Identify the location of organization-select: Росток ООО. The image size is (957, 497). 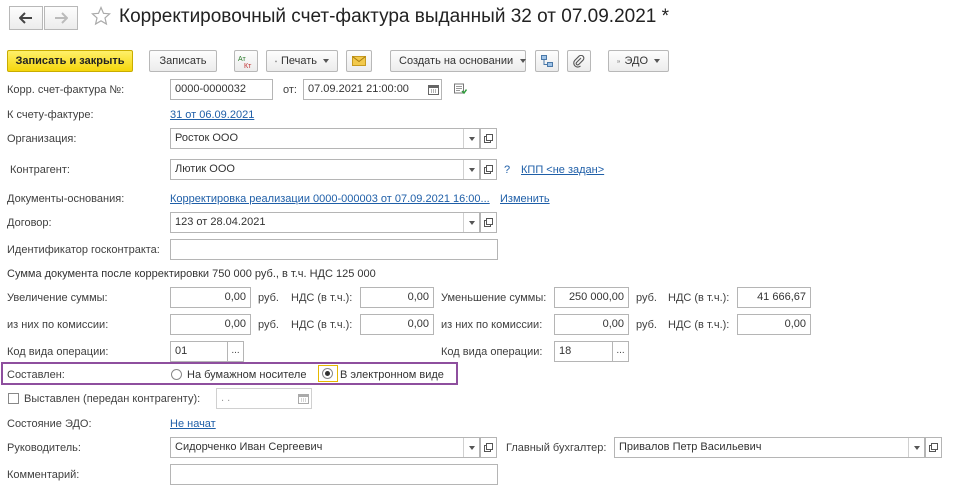
(325, 138).